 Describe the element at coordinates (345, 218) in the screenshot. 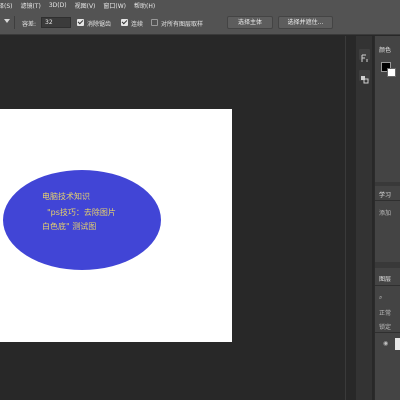

I see `panel-separator` at that location.